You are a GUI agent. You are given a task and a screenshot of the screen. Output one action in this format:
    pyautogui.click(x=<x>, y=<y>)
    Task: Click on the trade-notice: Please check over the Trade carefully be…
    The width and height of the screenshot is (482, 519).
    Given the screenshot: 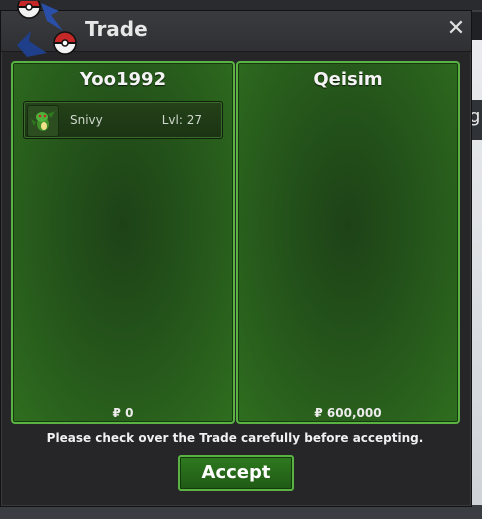 What is the action you would take?
    pyautogui.click(x=235, y=438)
    